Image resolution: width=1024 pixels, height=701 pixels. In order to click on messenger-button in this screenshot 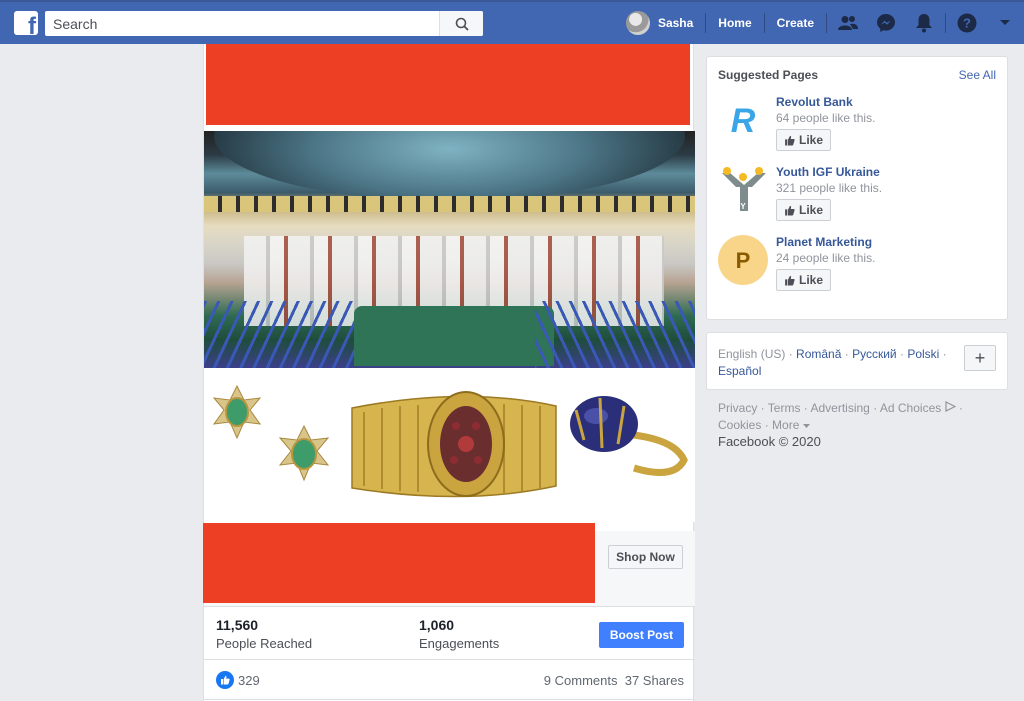, I will do `click(886, 23)`.